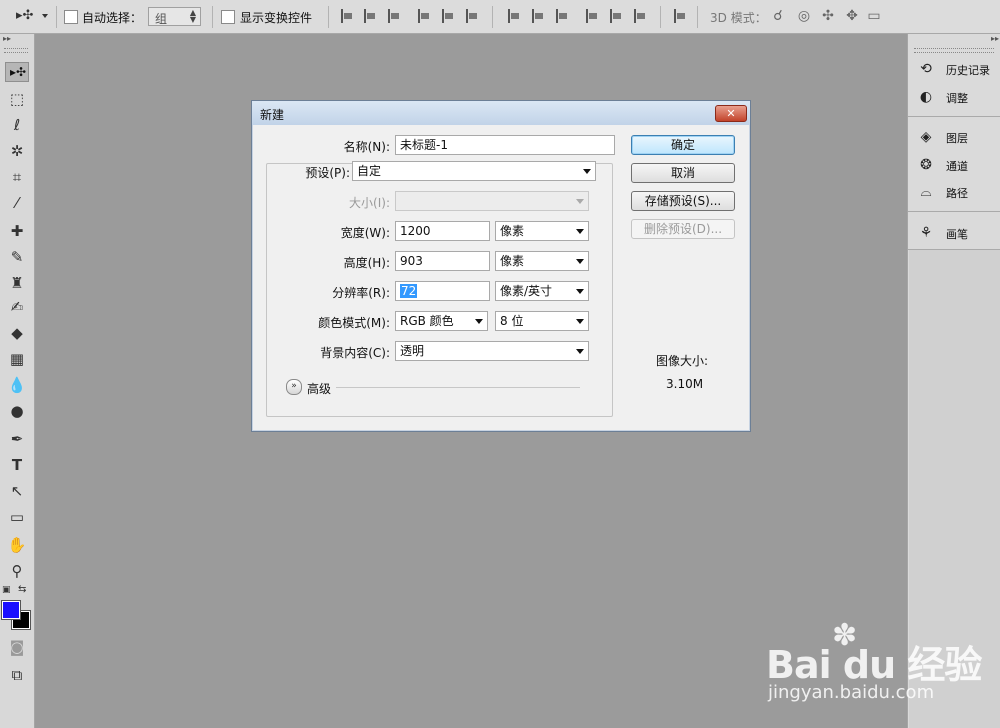 This screenshot has height=728, width=1000. I want to click on height-label: 高度(H):, so click(366, 263).